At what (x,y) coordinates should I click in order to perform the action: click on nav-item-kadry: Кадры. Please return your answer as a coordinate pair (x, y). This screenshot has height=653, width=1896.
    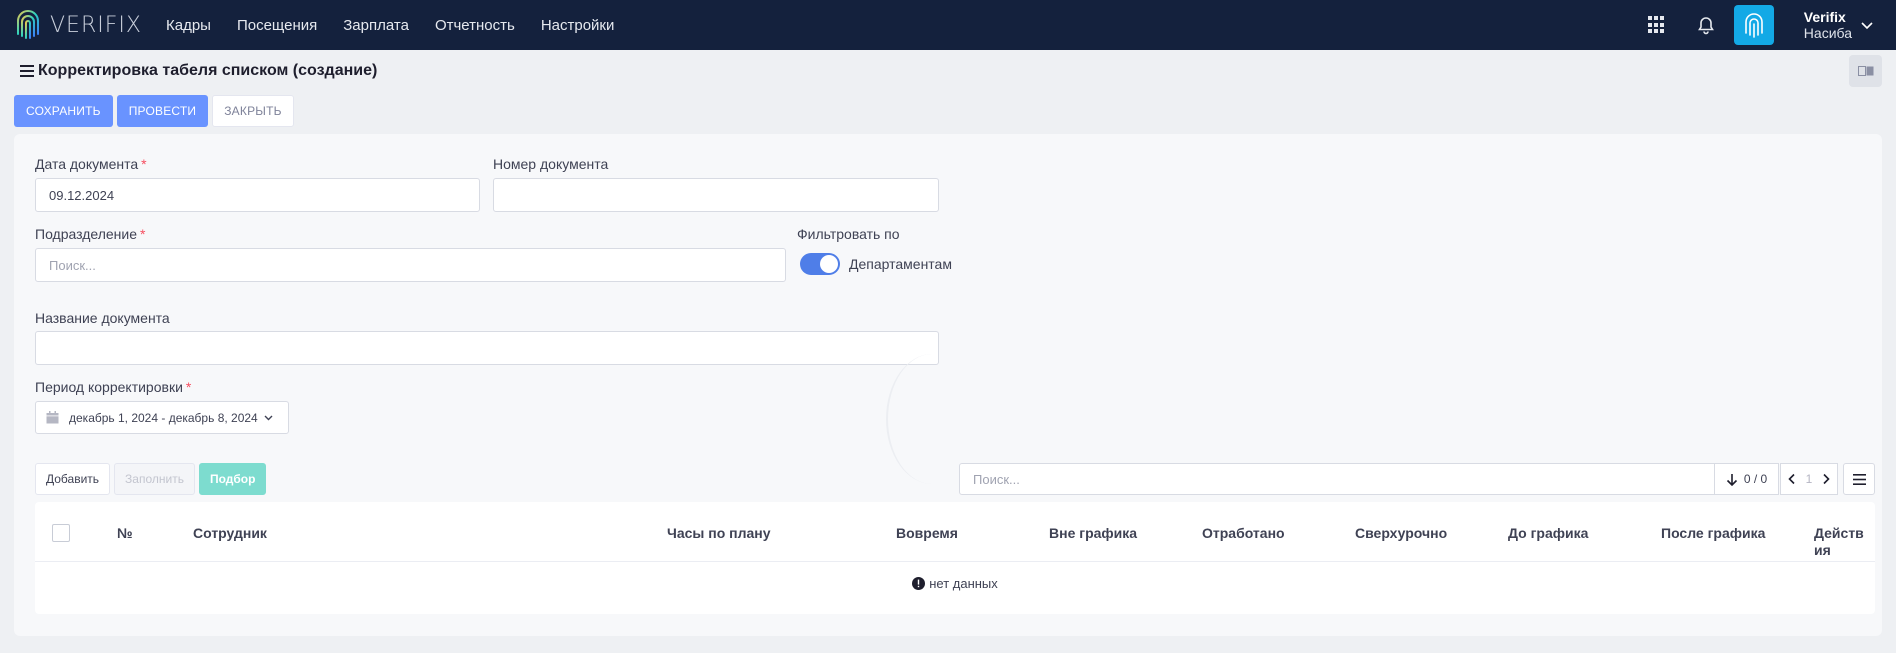
    Looking at the image, I should click on (195, 25).